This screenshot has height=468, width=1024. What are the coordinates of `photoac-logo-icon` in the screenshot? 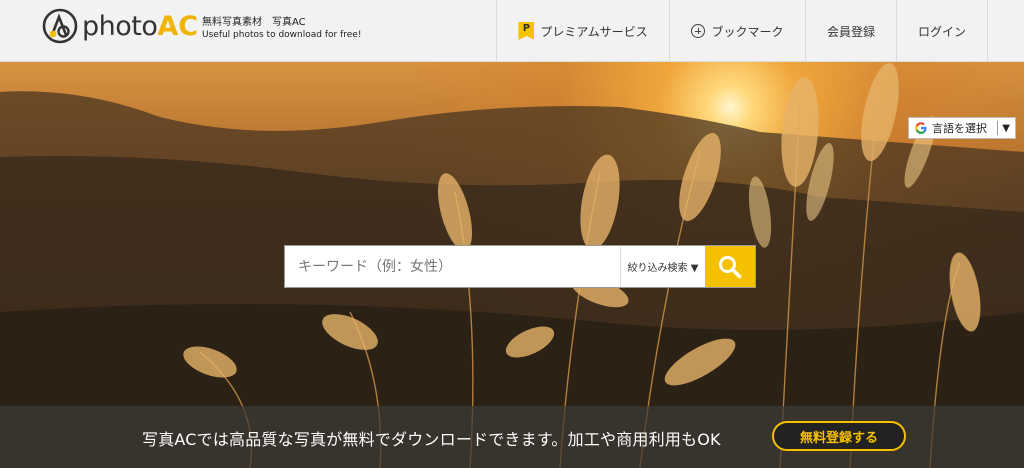 It's located at (60, 26).